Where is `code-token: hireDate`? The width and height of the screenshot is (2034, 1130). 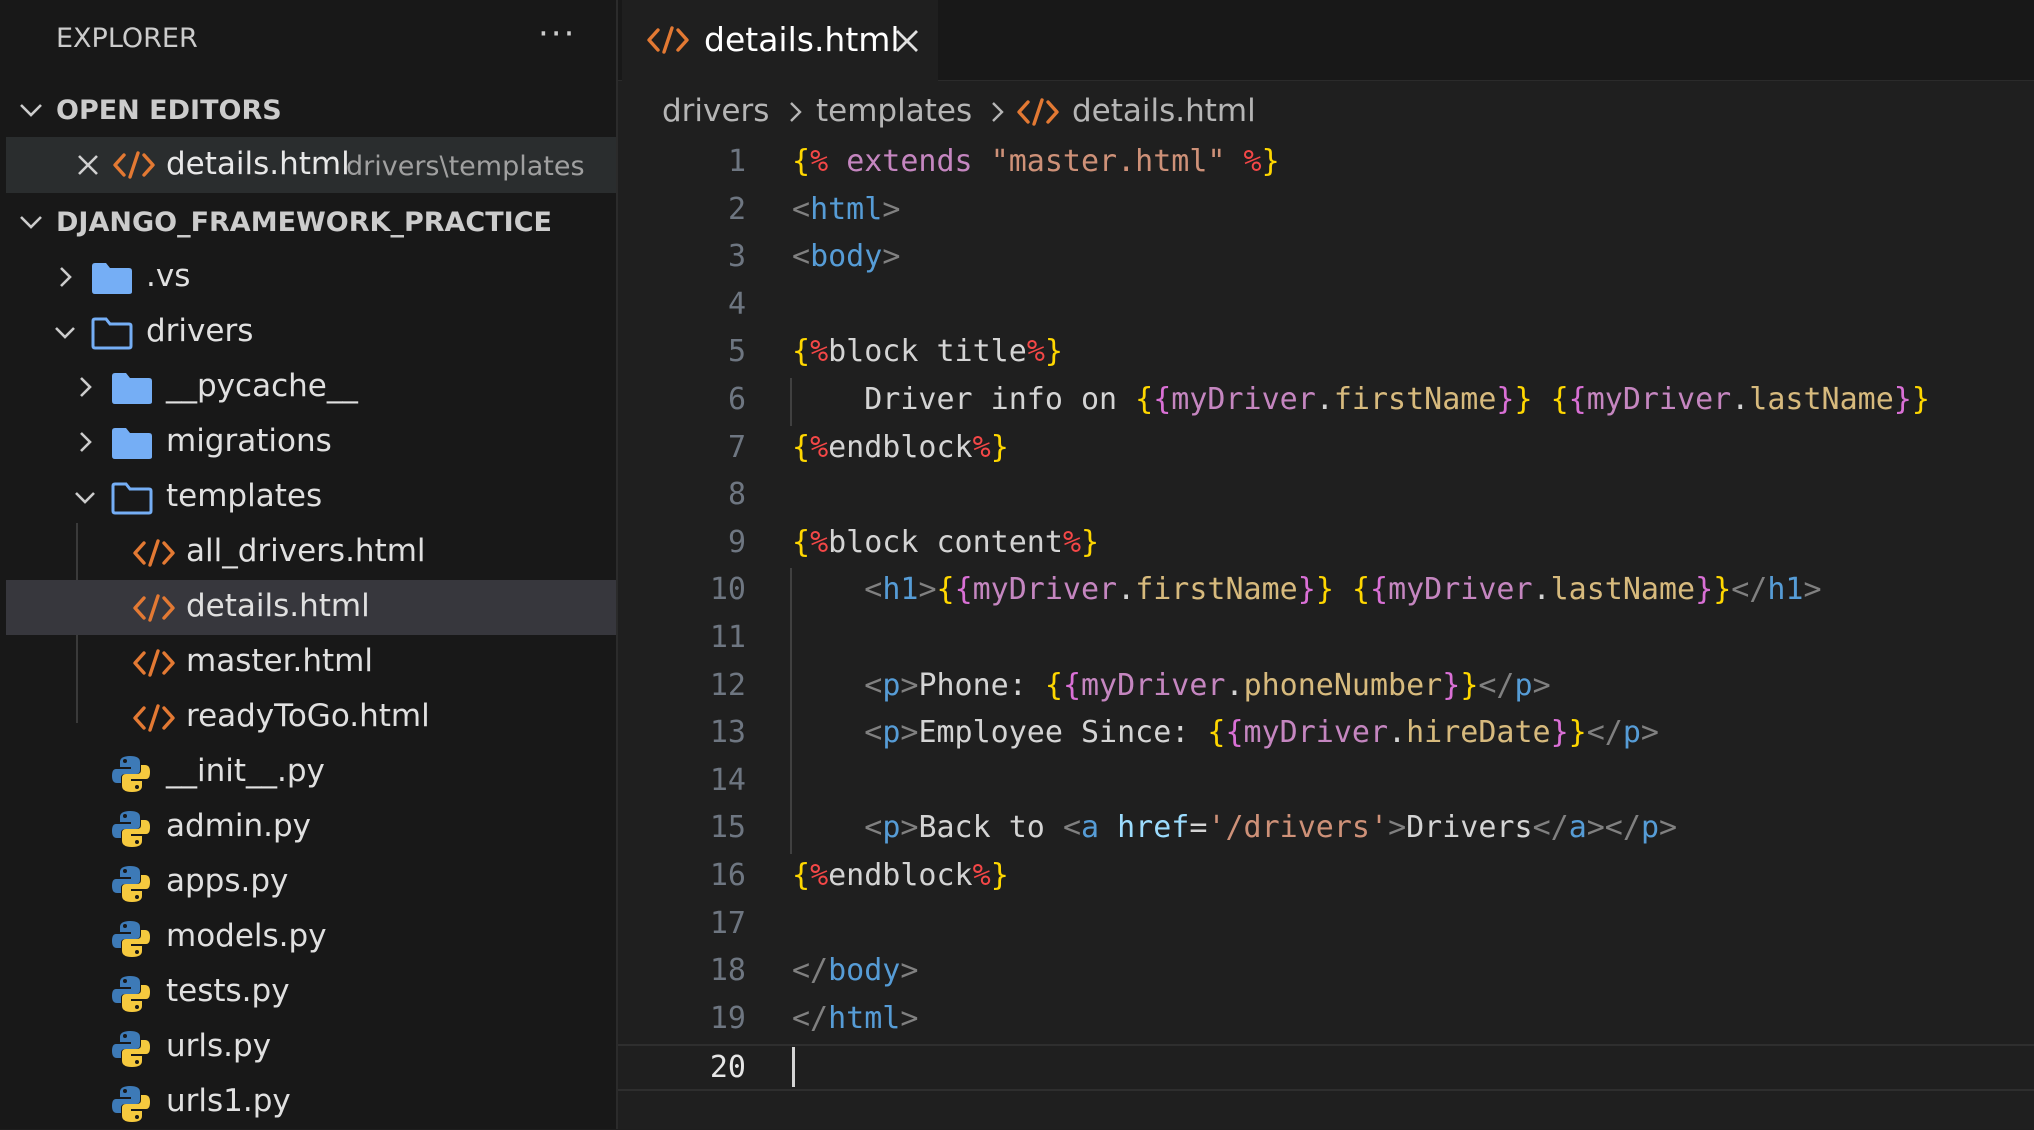
code-token: hireDate is located at coordinates (1478, 733).